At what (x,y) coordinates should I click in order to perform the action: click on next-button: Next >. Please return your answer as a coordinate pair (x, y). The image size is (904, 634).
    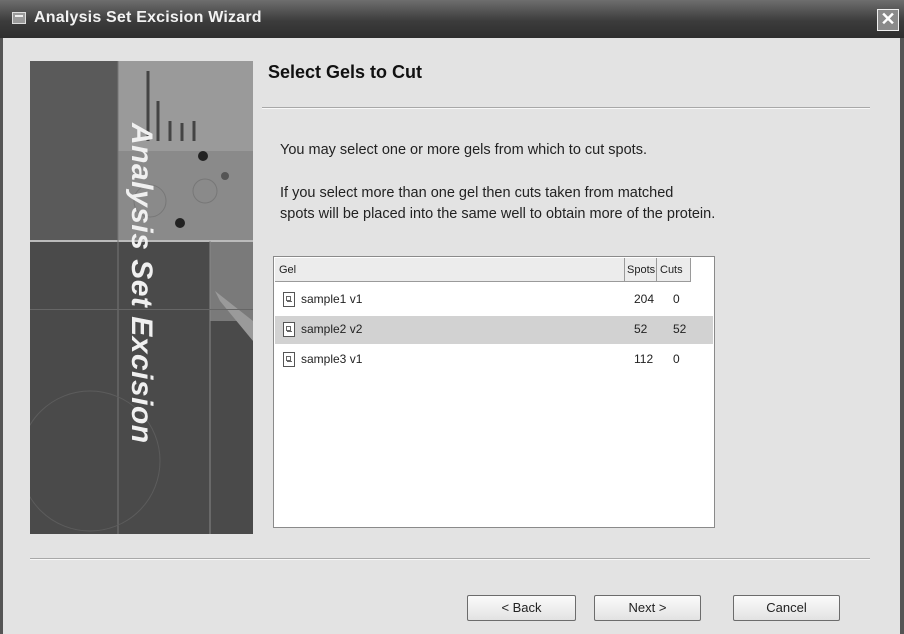
    Looking at the image, I should click on (647, 608).